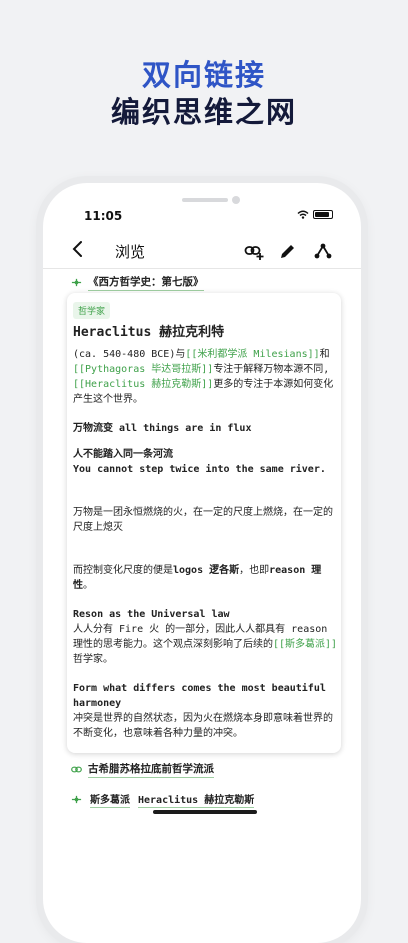 The image size is (408, 943). I want to click on backlink-label: 古希腊苏格拉底前哲学流派, so click(151, 769).